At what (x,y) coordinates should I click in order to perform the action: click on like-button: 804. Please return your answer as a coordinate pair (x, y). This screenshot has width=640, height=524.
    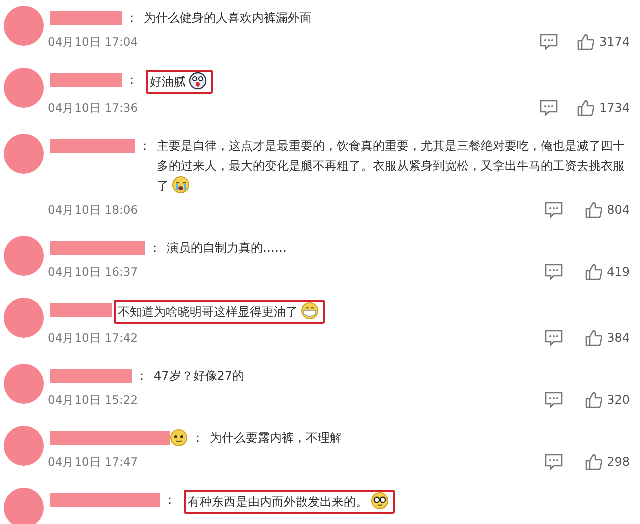
    Looking at the image, I should click on (606, 210).